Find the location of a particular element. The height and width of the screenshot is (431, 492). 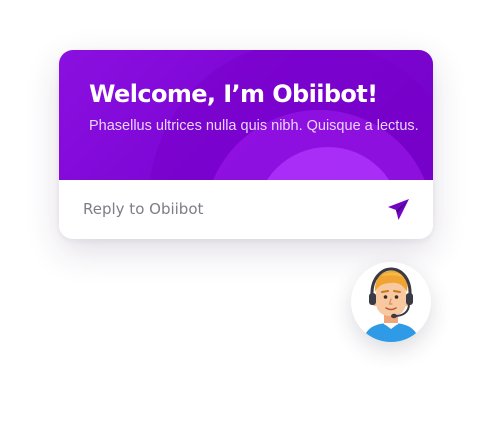

paper-plane-icon is located at coordinates (398, 209).